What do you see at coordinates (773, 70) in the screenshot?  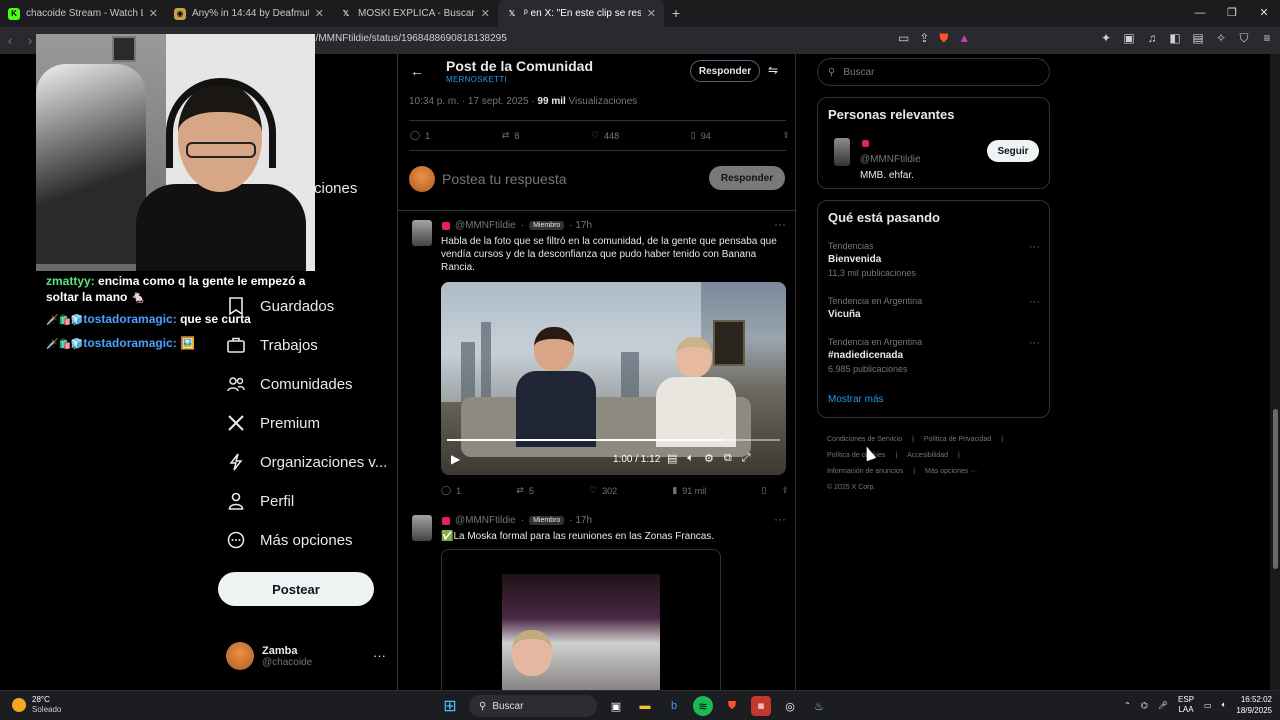 I see `settings-sliders-icon: ⇋` at bounding box center [773, 70].